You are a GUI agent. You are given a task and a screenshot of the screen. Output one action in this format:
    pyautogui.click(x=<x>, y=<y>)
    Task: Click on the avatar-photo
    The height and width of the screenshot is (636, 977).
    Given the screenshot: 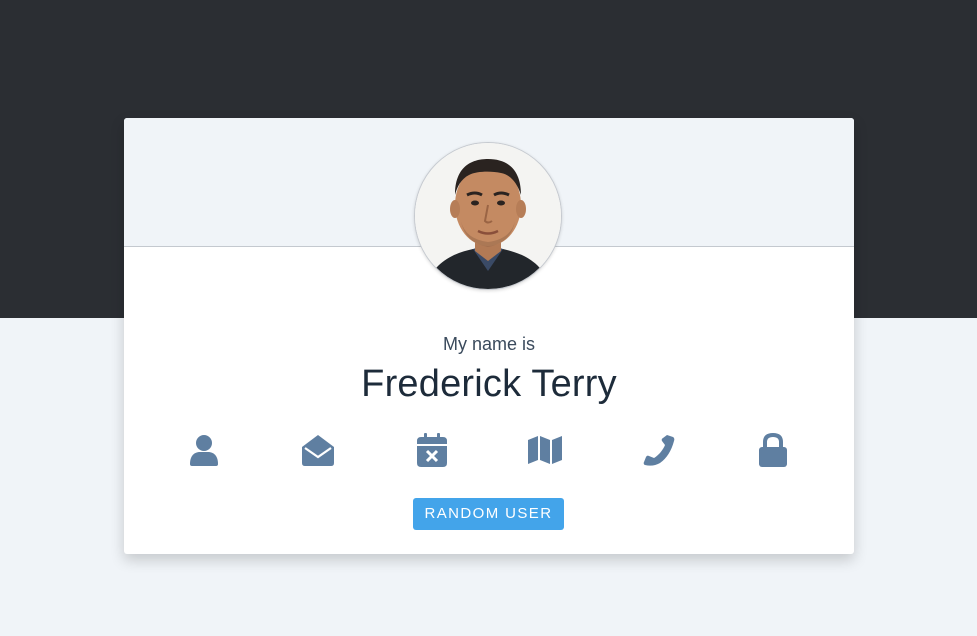 What is the action you would take?
    pyautogui.click(x=488, y=216)
    